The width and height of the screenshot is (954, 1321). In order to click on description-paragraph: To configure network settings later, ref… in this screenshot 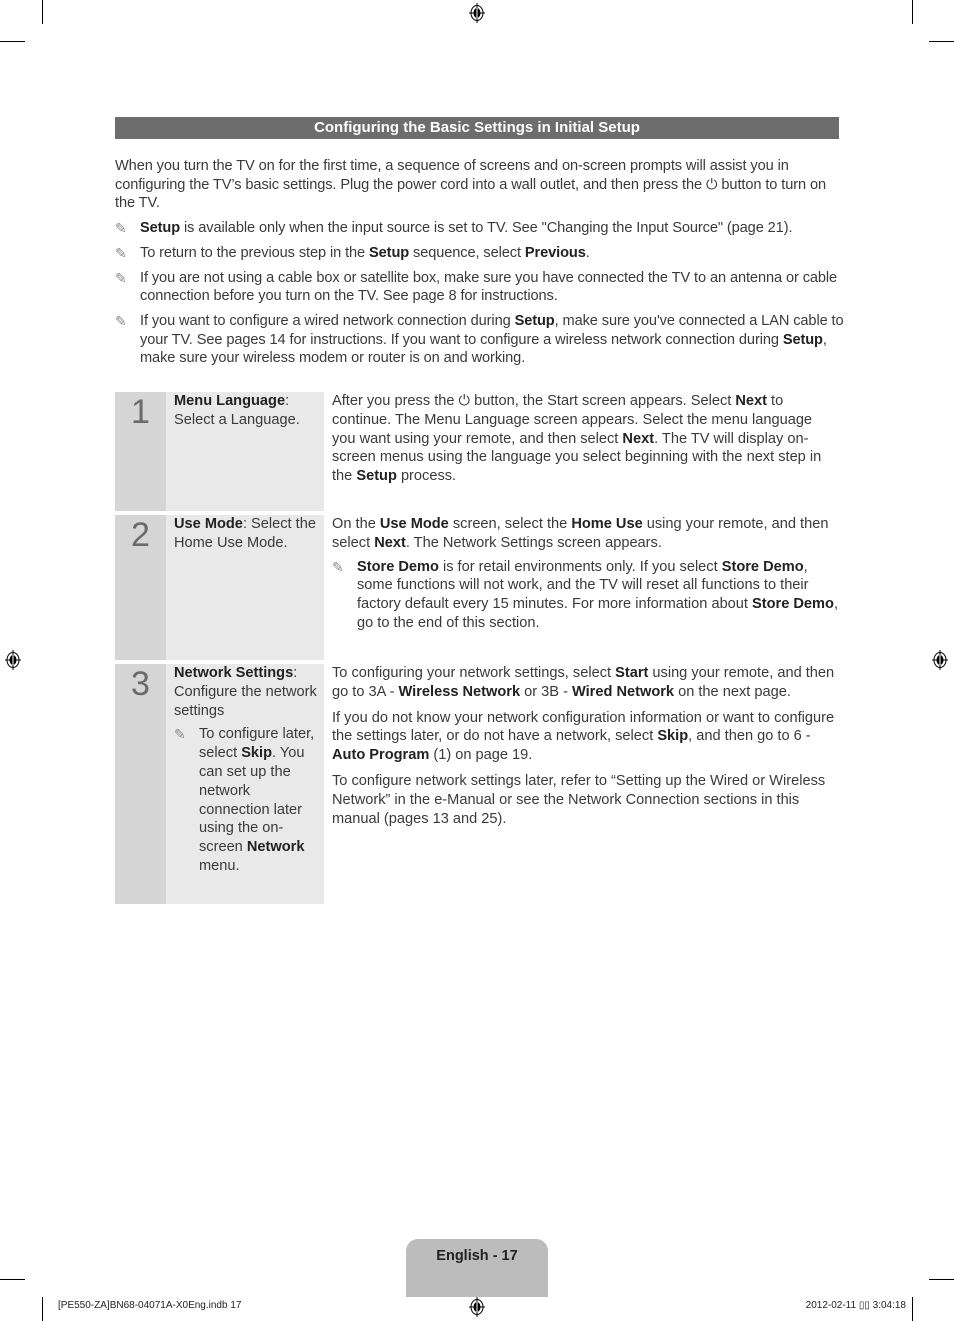, I will do `click(585, 800)`.